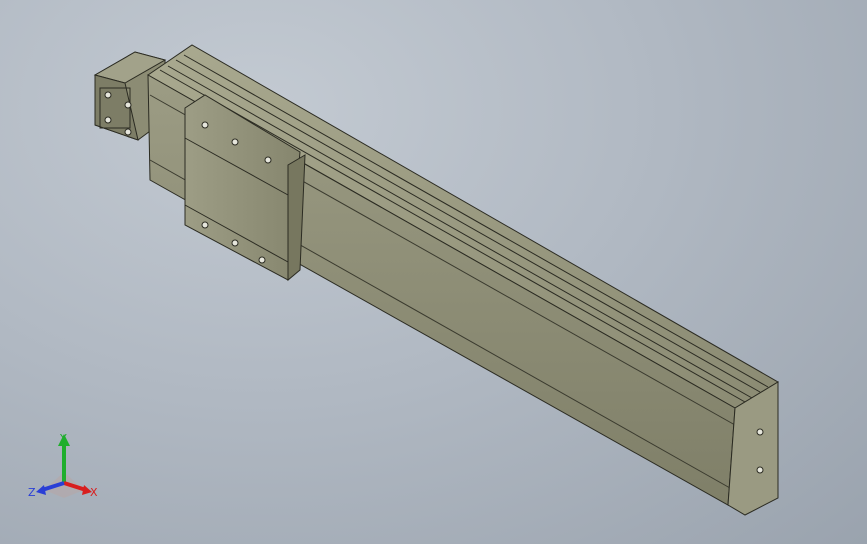  I want to click on y-axis-label: Y, so click(63, 438).